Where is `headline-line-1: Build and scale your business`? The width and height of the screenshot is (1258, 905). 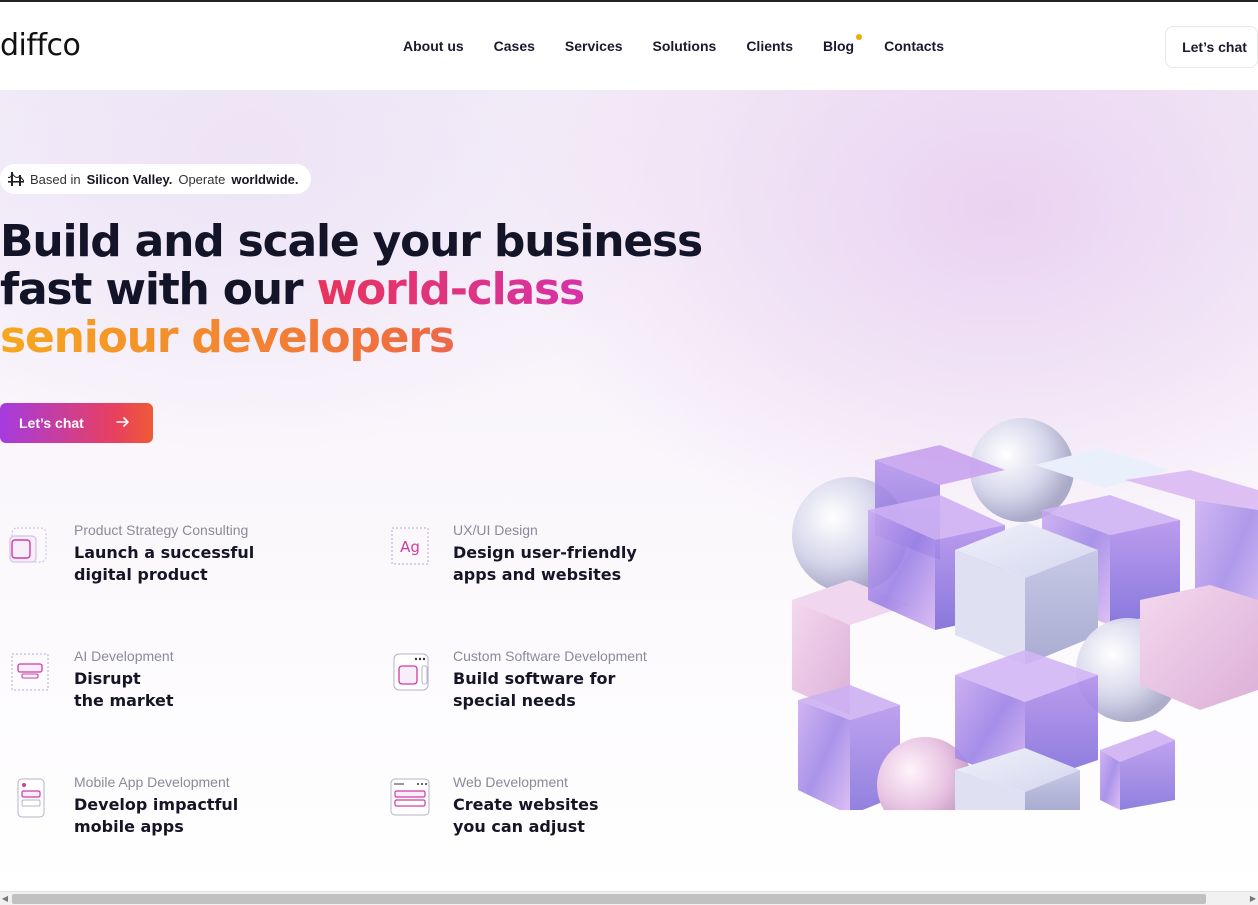 headline-line-1: Build and scale your business is located at coordinates (351, 241).